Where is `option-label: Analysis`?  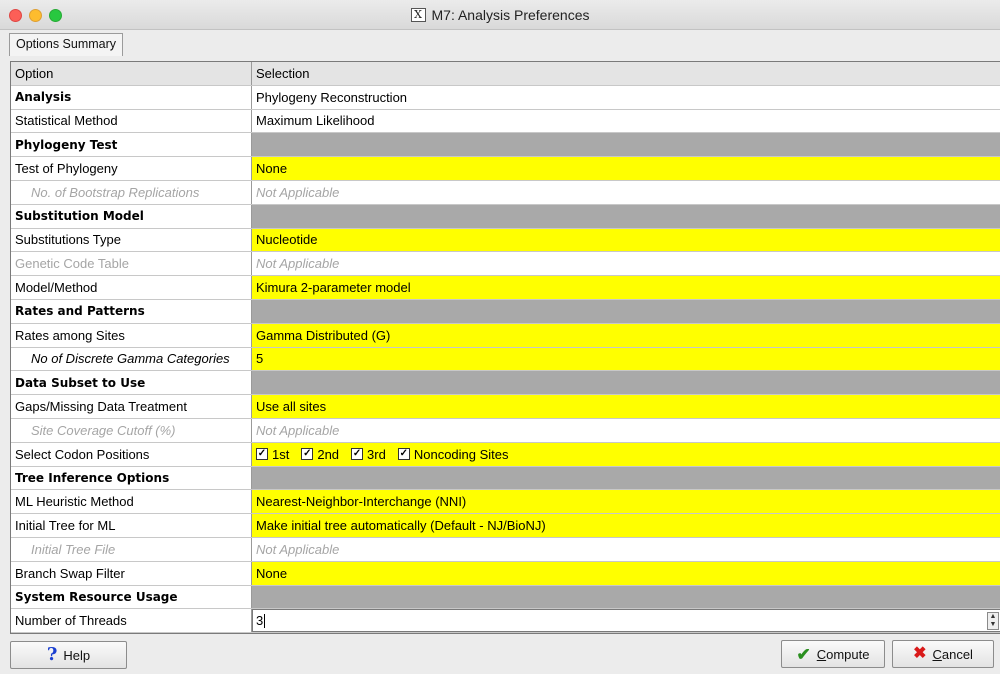
option-label: Analysis is located at coordinates (131, 97).